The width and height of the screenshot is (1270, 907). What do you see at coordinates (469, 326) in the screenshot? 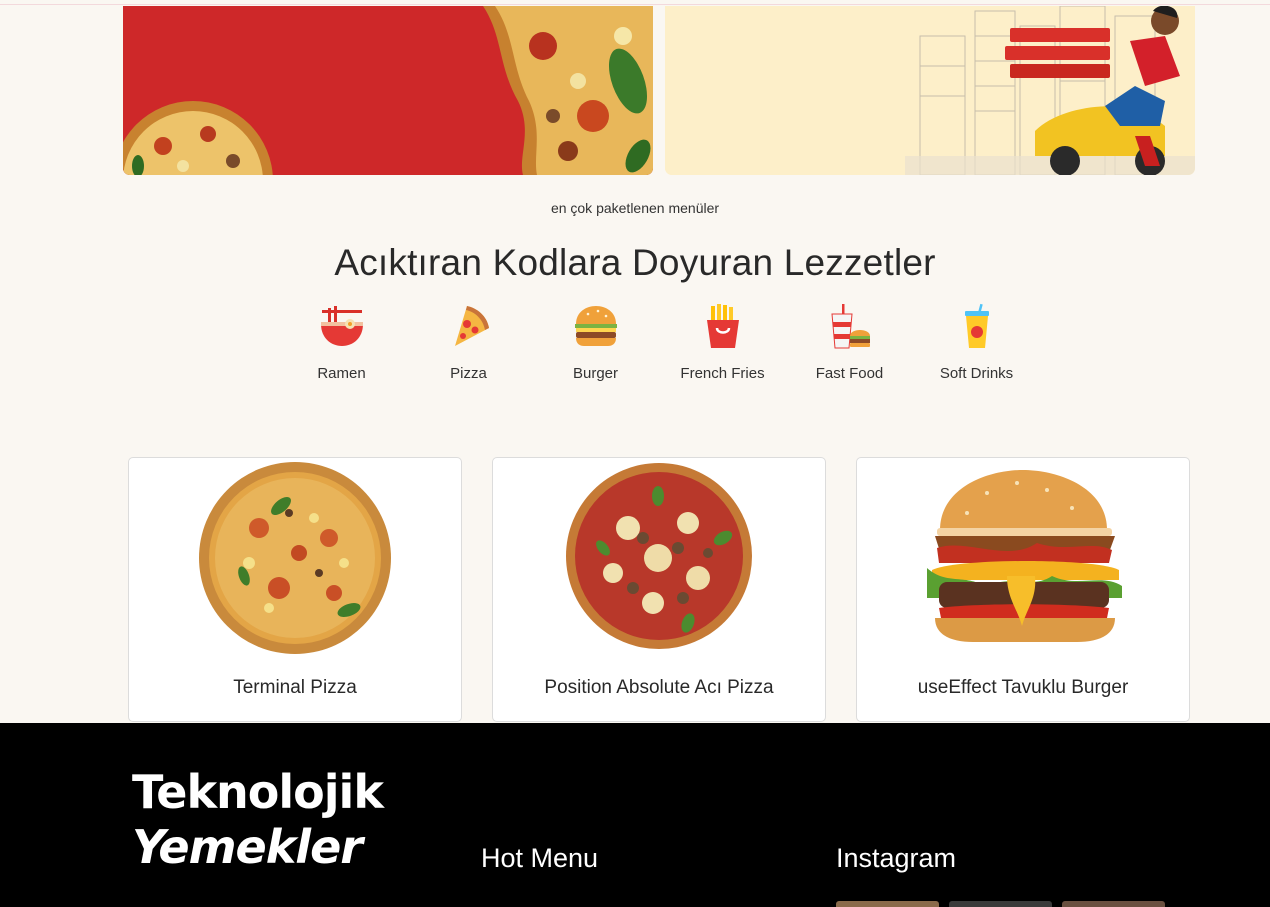
I see `pizza-slice-icon` at bounding box center [469, 326].